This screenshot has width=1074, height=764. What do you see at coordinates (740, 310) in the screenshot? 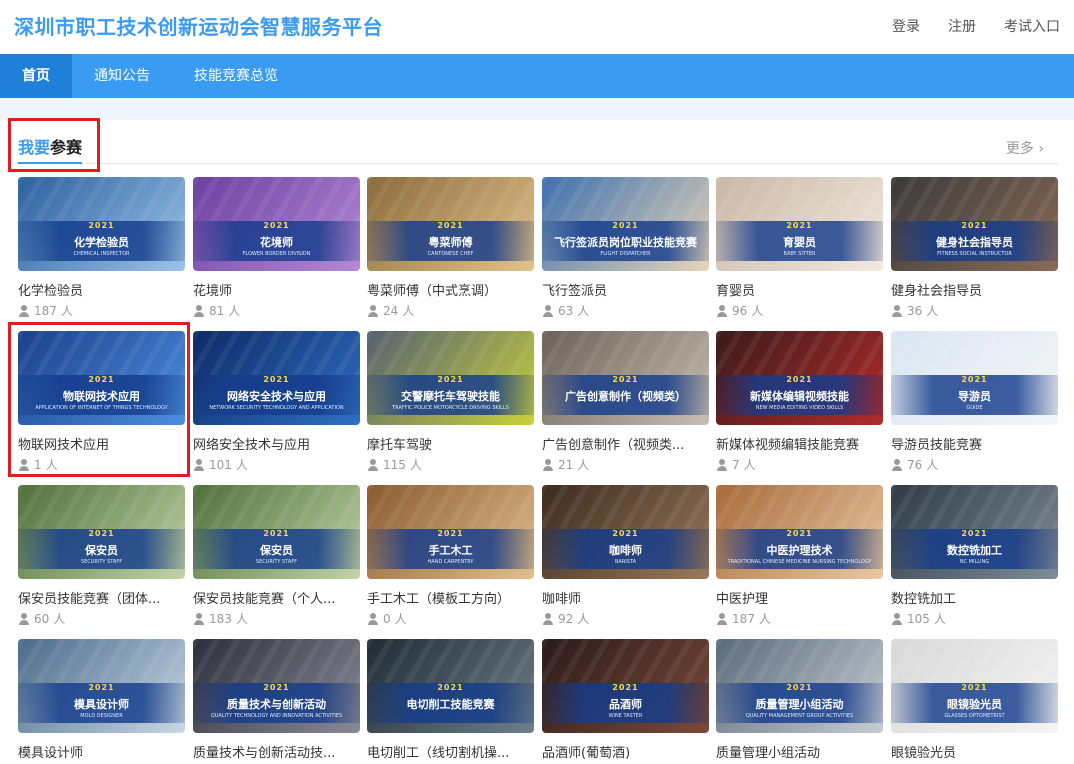
I see `participant-count-value: 96` at bounding box center [740, 310].